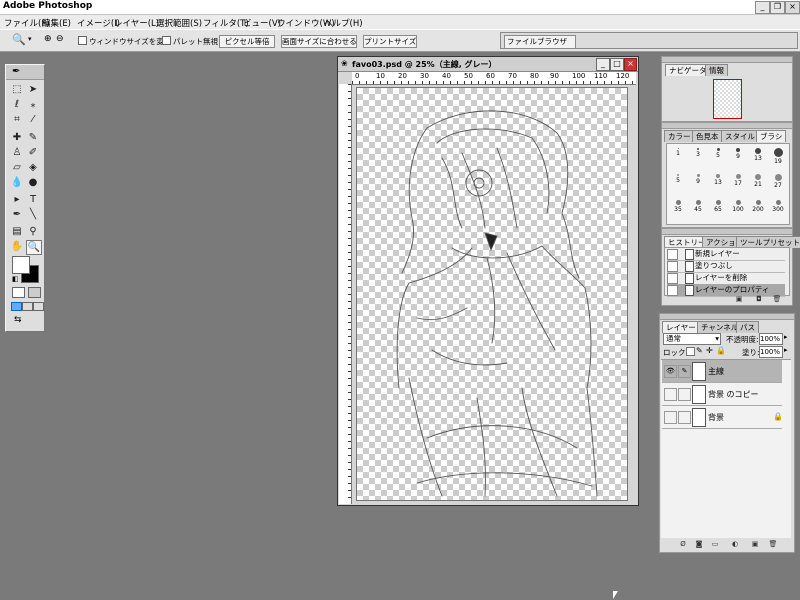 The width and height of the screenshot is (800, 600). Describe the element at coordinates (33, 119) in the screenshot. I see `slice-tool-icon: ⁄` at that location.